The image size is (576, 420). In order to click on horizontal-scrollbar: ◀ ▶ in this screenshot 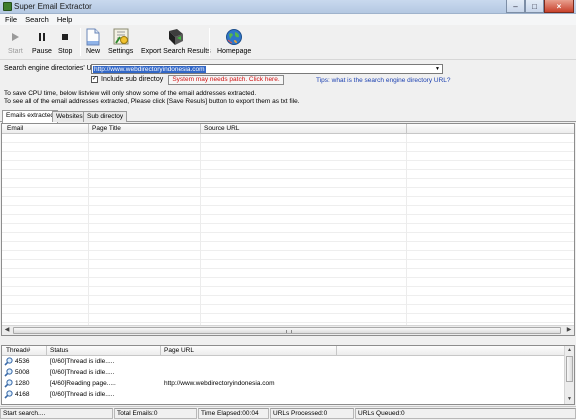, I will do `click(288, 330)`.